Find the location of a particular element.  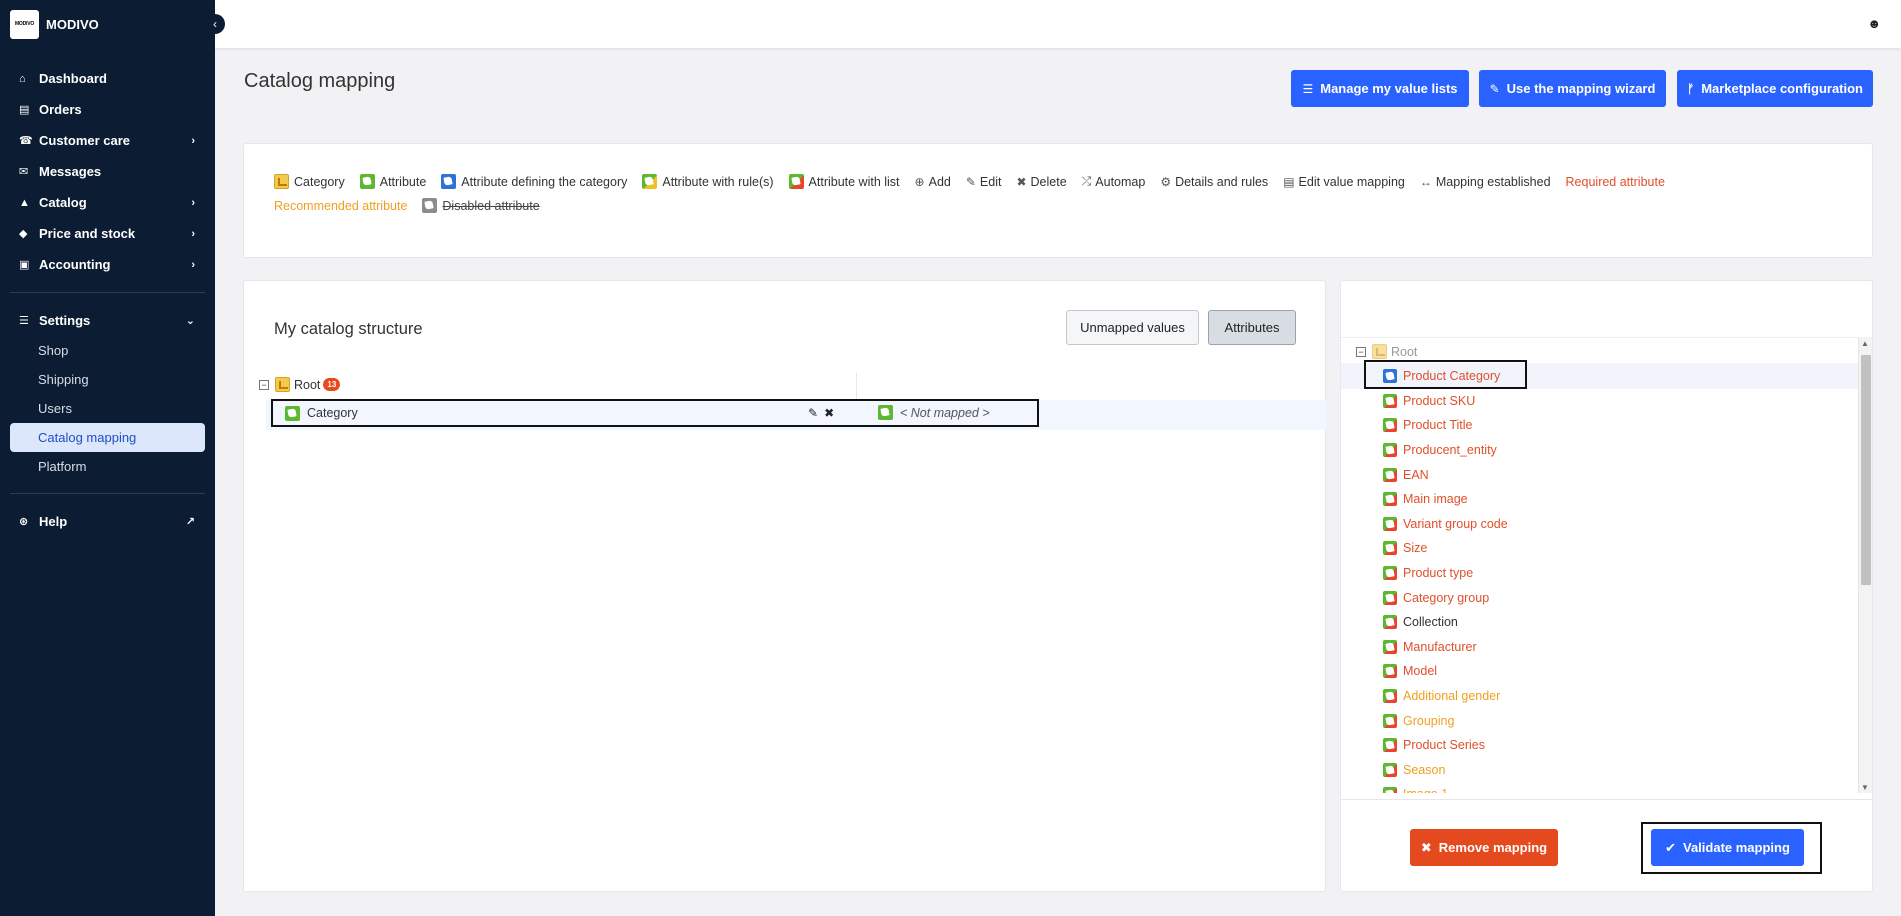

tree-root: − Root is located at coordinates (1386, 351).